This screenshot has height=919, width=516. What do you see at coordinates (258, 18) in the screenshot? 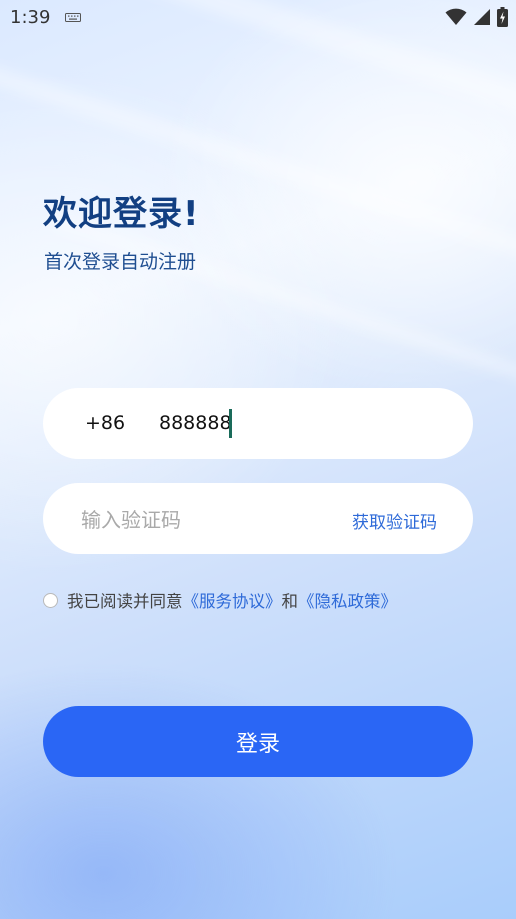
I see `status-bar: 1:39` at bounding box center [258, 18].